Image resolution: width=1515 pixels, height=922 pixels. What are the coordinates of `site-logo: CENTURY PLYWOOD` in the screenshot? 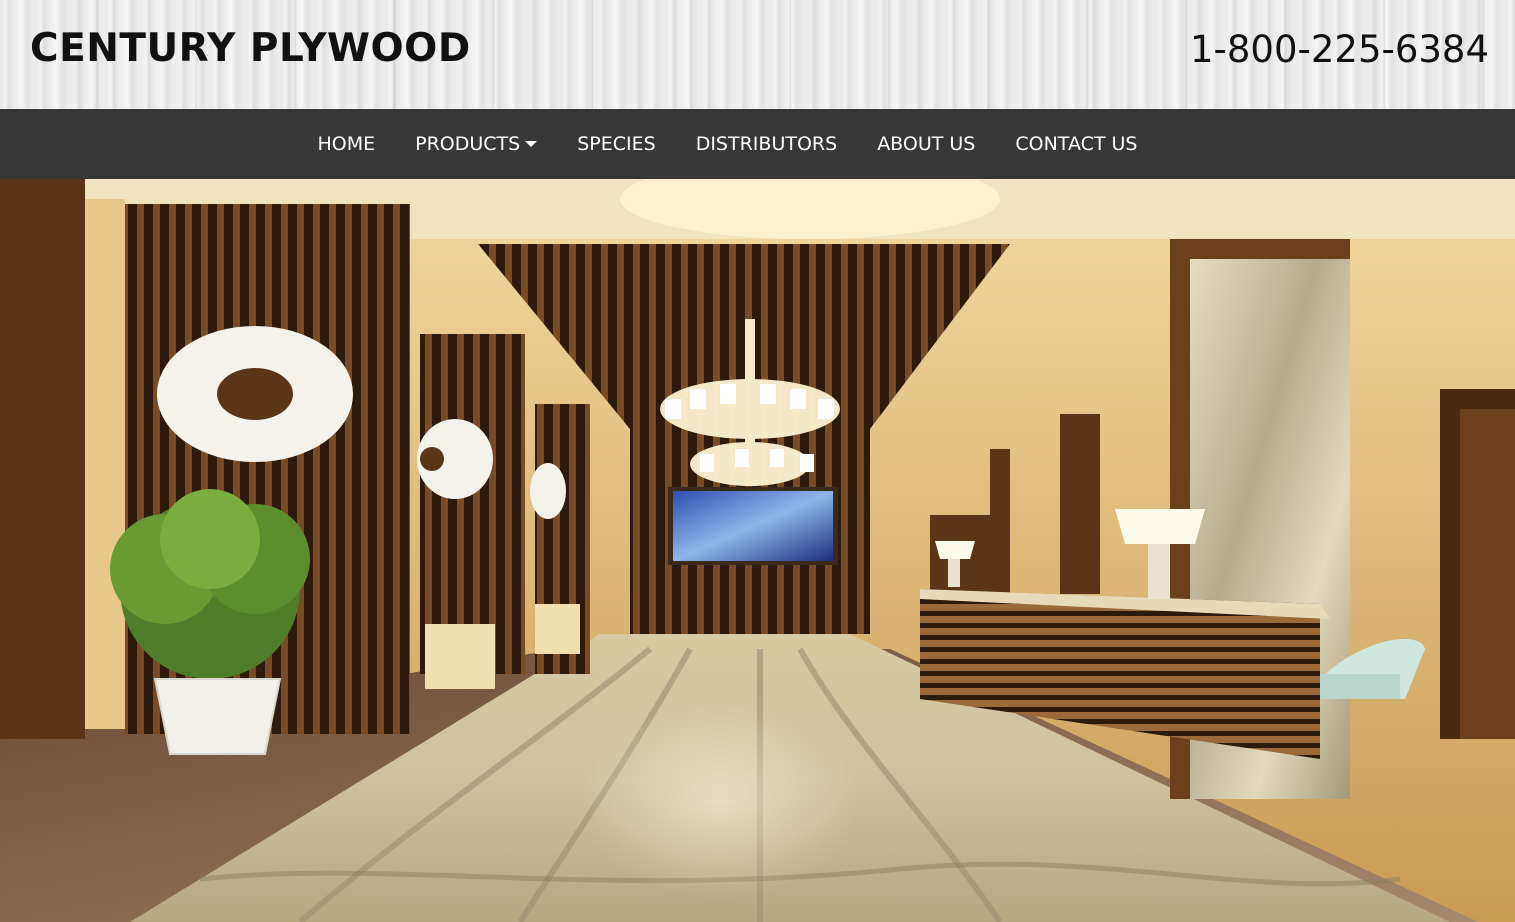 It's located at (250, 48).